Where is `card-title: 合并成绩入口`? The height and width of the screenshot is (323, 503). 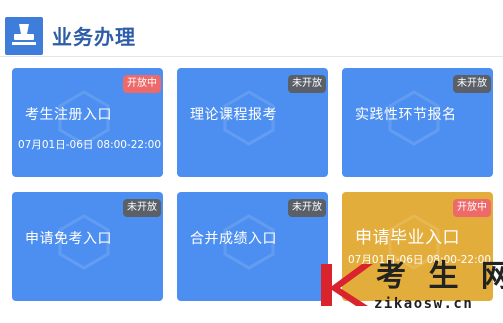 card-title: 合并成绩入口 is located at coordinates (233, 239).